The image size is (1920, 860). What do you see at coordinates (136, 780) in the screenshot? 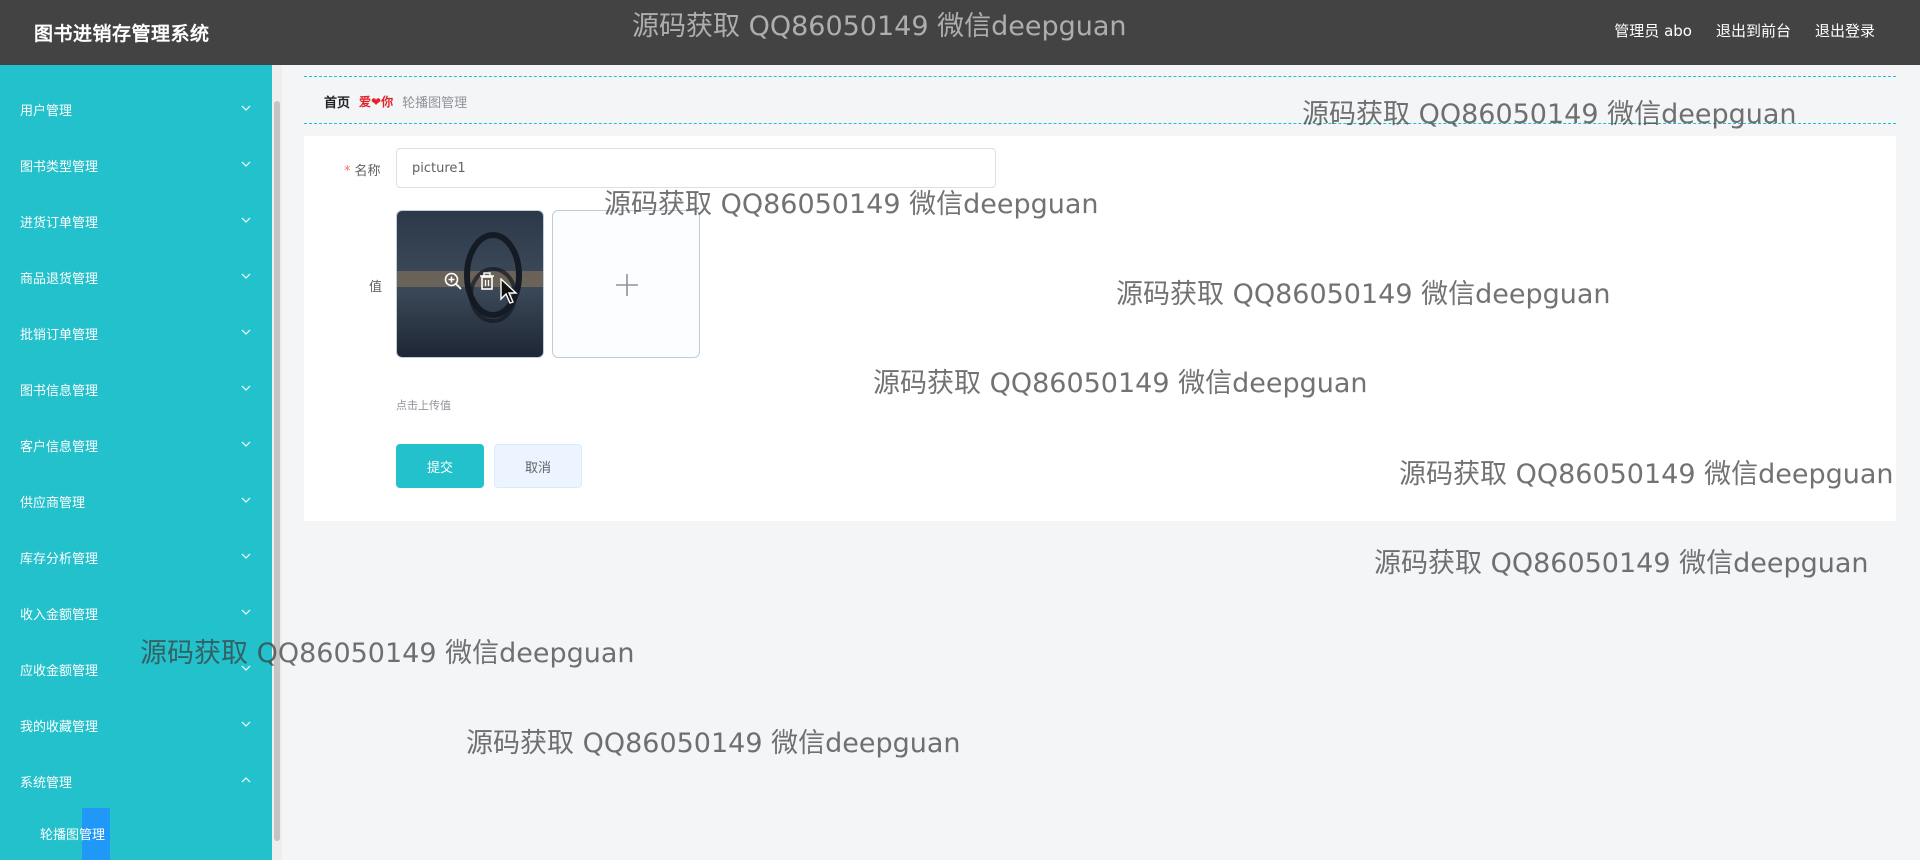
I see `sidebar-item-system: 系统管理` at bounding box center [136, 780].